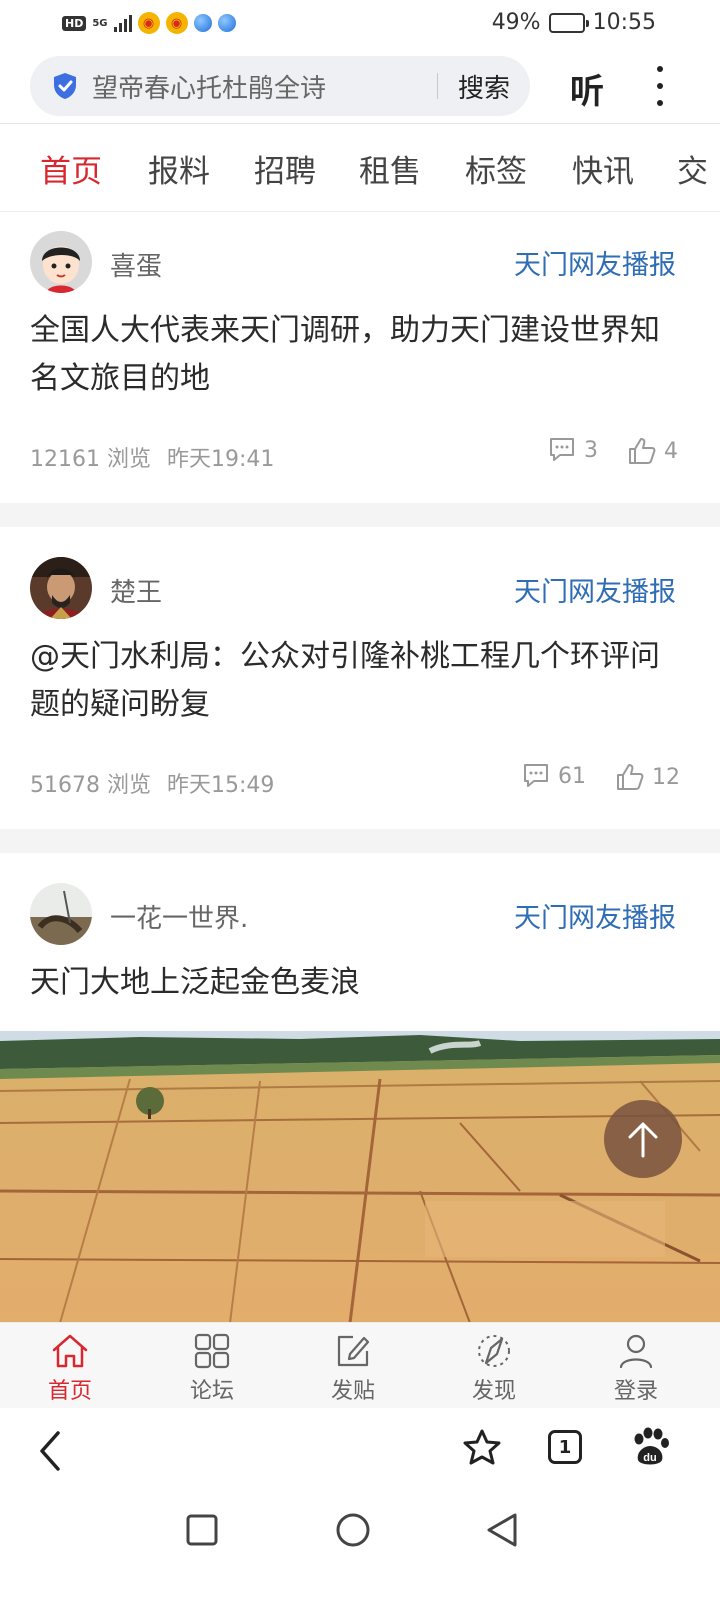 The width and height of the screenshot is (720, 1600). What do you see at coordinates (176, 23) in the screenshot?
I see `weibo-icon-2: ◉` at bounding box center [176, 23].